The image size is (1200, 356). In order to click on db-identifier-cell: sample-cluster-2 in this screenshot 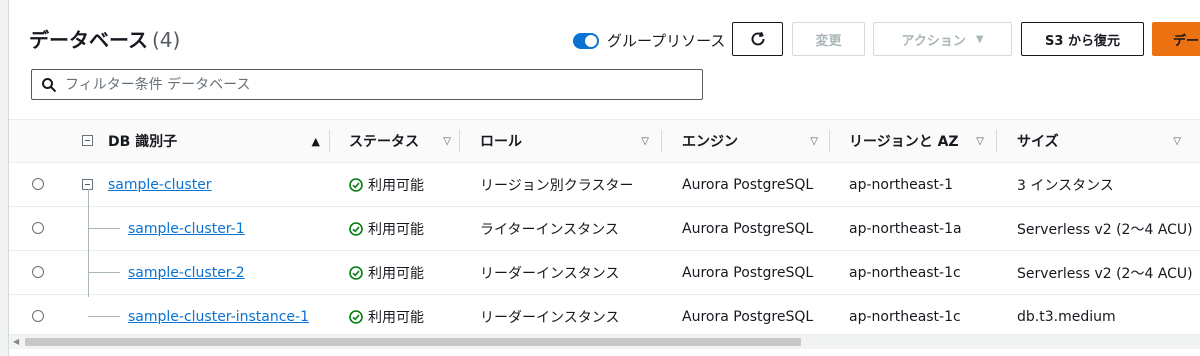, I will do `click(186, 272)`.